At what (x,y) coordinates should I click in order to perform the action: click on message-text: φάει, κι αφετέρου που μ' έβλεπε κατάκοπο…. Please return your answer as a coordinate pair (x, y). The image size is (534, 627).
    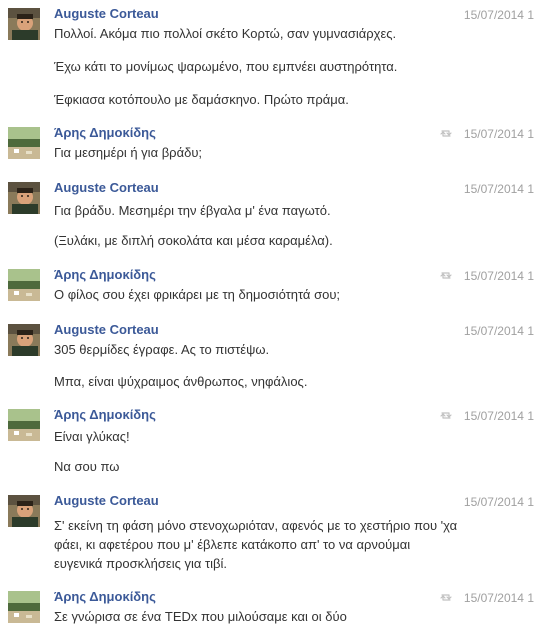
    Looking at the image, I should click on (232, 544).